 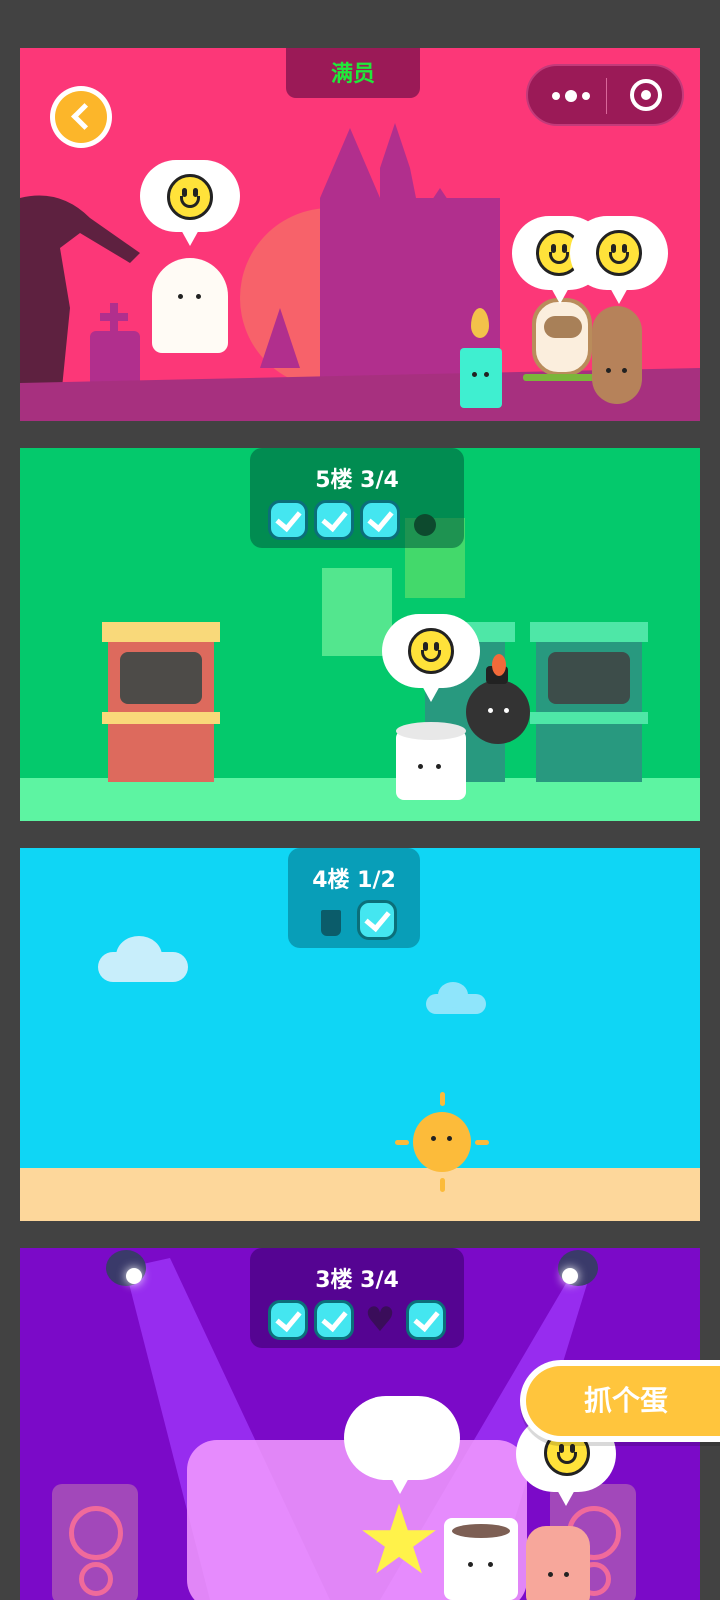 What do you see at coordinates (443, 1142) in the screenshot?
I see `sun-character` at bounding box center [443, 1142].